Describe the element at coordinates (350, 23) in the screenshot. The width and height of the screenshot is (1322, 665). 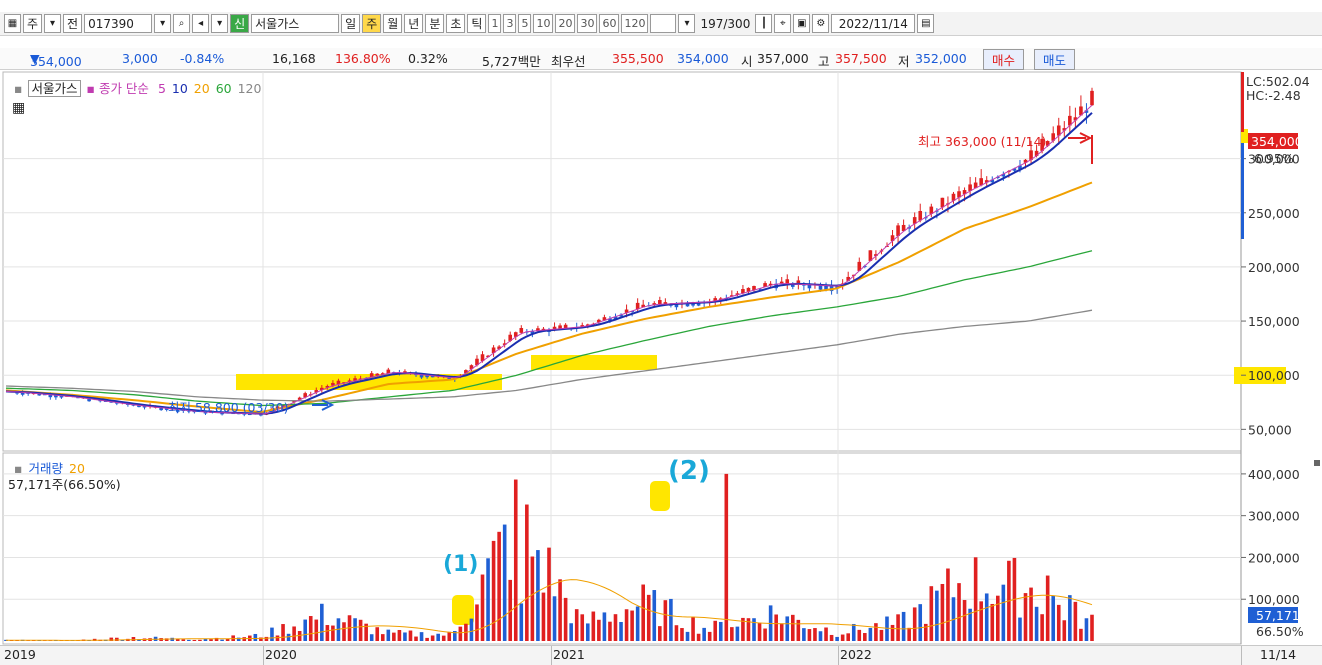
I see `tab-period-day: 일` at that location.